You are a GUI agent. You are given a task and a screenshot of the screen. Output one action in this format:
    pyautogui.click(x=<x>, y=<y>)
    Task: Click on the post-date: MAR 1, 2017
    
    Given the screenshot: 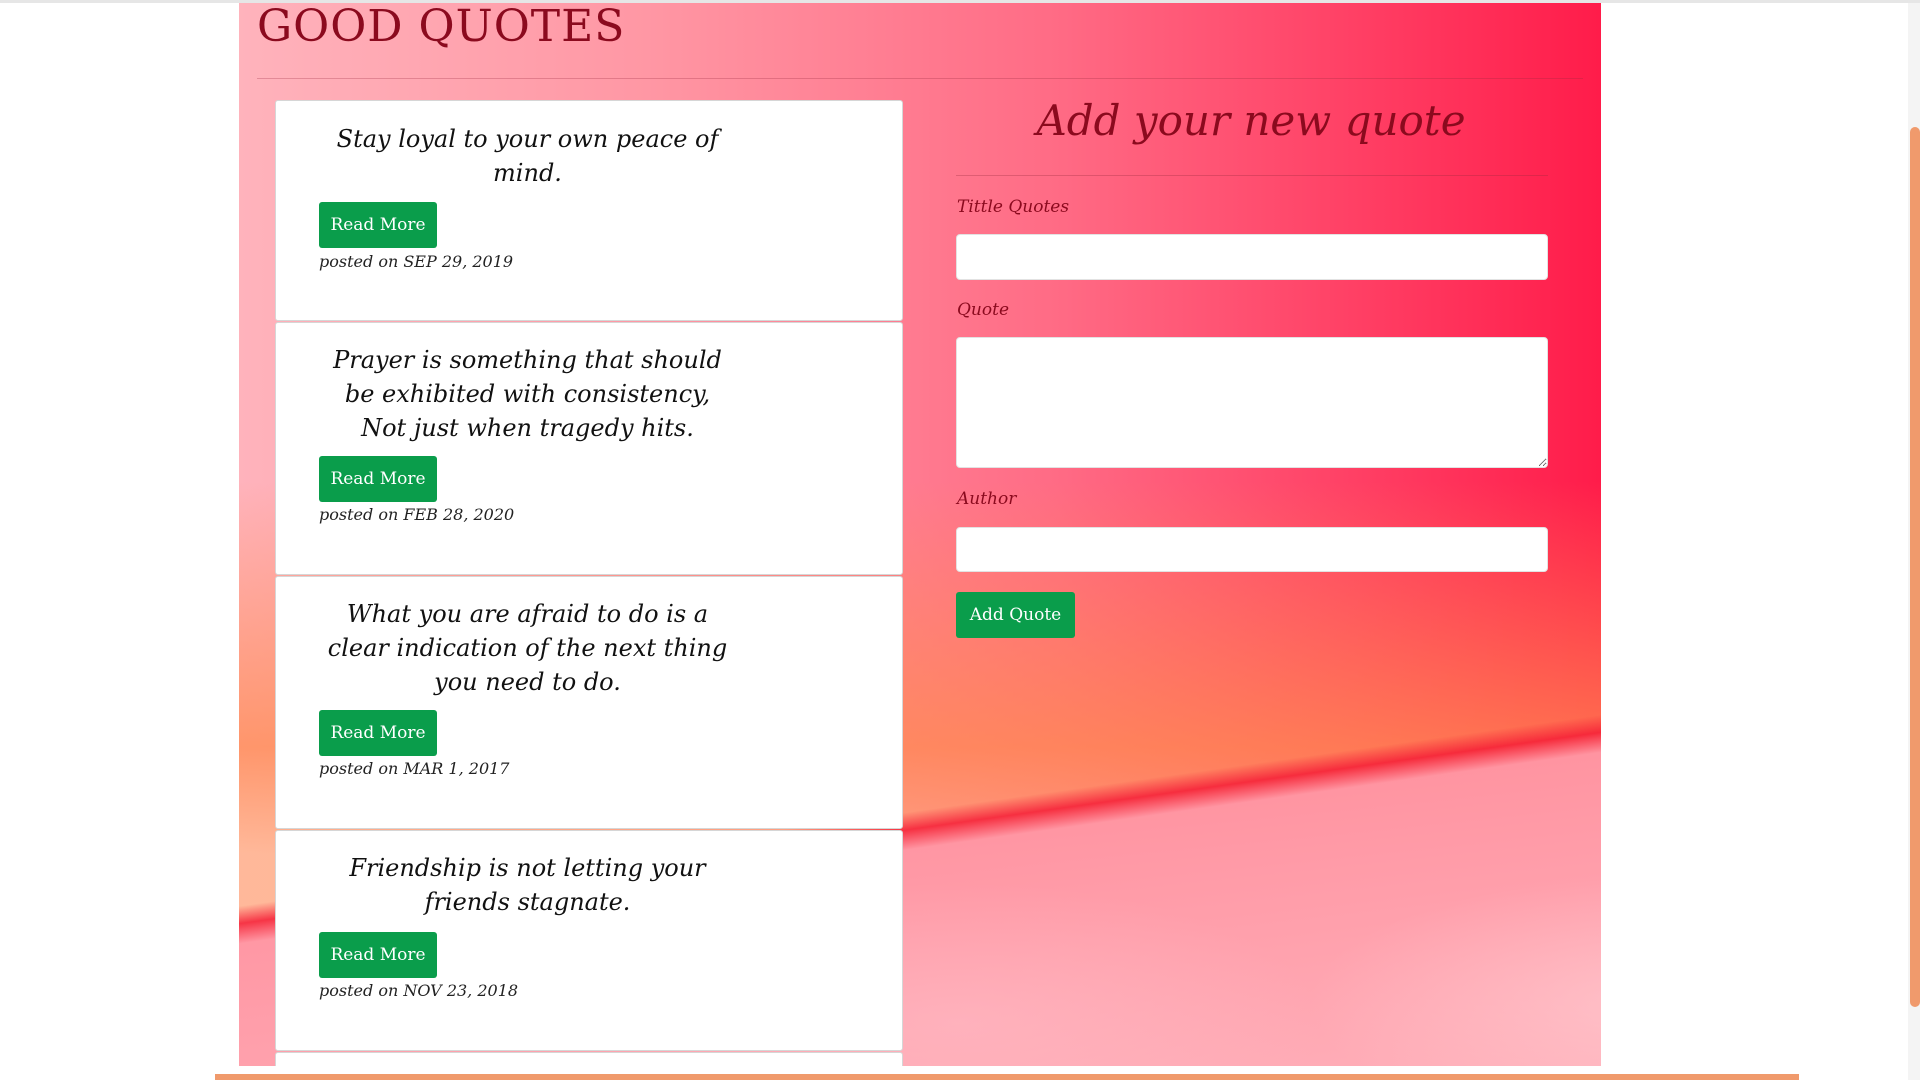 What is the action you would take?
    pyautogui.click(x=456, y=768)
    